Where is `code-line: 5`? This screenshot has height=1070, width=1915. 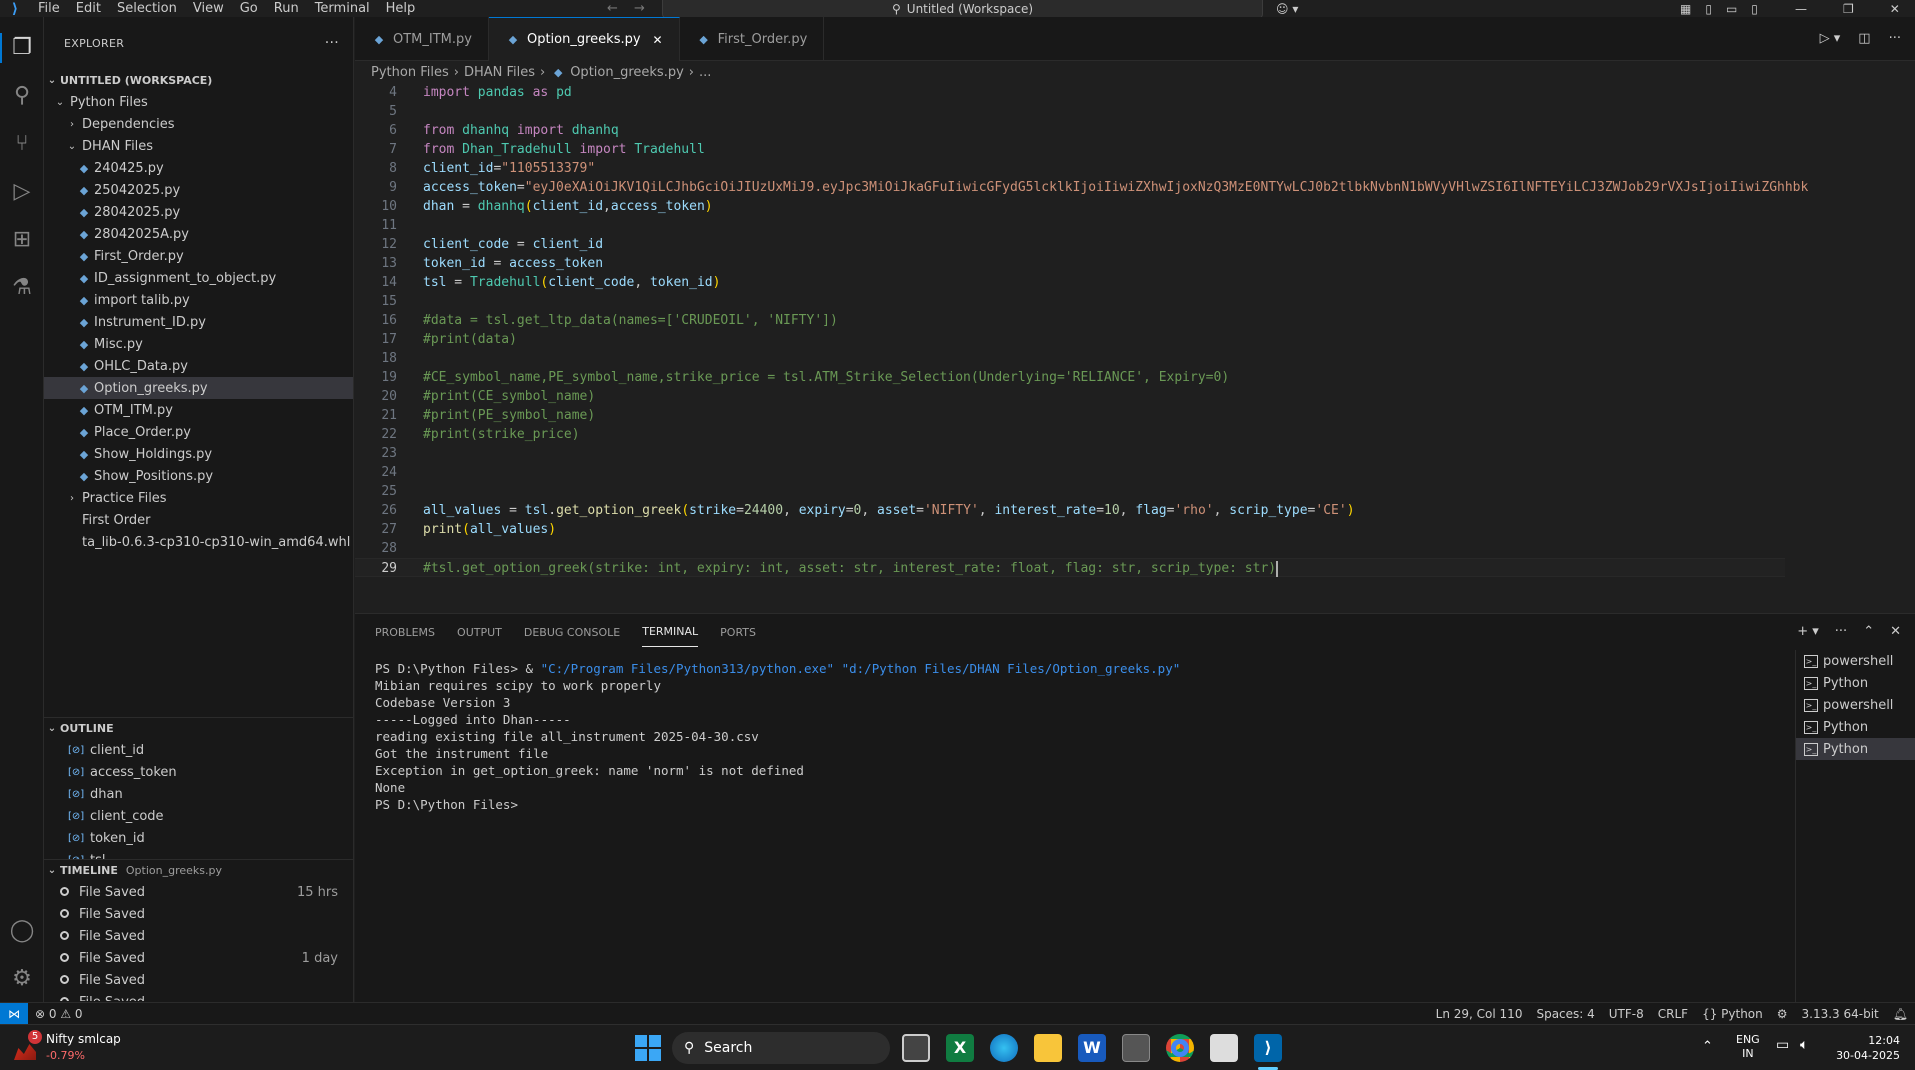
code-line: 5 is located at coordinates (1070, 111).